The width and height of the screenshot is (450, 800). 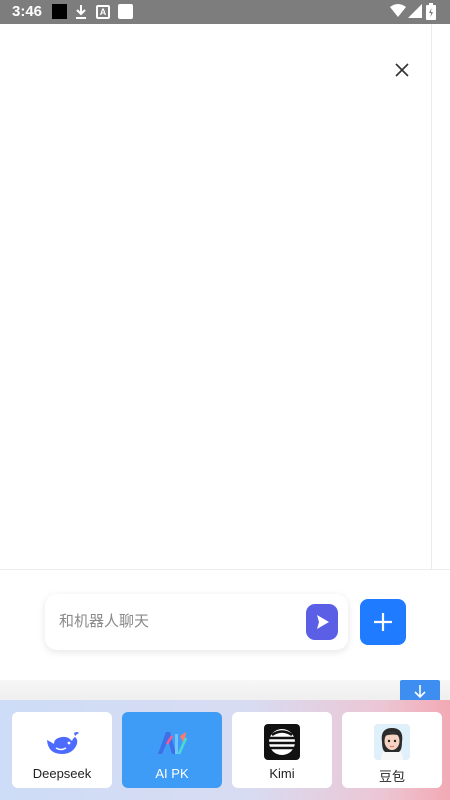 I want to click on model-card-doubao: 豆包, so click(x=392, y=750).